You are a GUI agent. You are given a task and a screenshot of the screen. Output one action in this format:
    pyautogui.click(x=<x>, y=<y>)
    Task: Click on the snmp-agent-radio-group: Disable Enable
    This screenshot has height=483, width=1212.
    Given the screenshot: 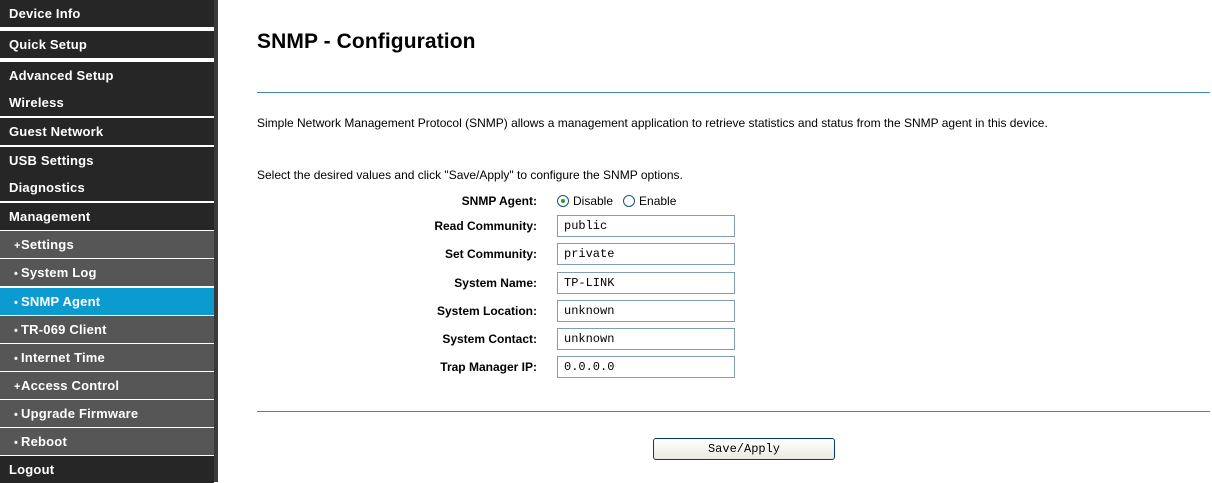 What is the action you would take?
    pyautogui.click(x=621, y=201)
    